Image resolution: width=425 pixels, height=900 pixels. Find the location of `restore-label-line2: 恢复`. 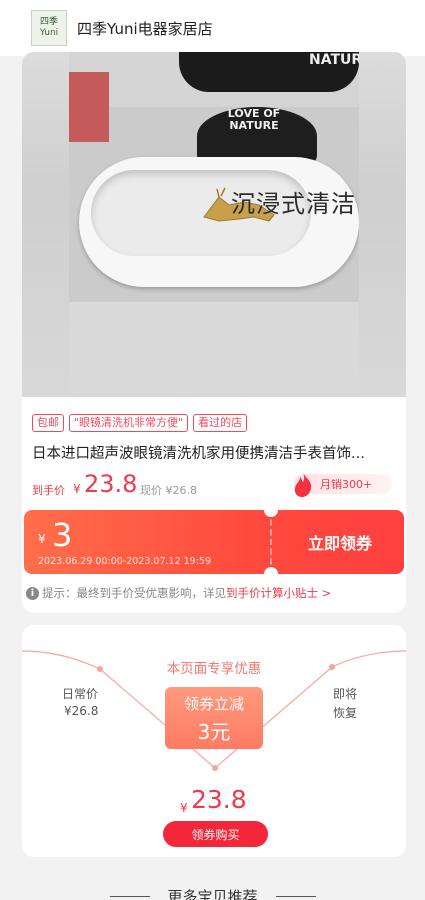

restore-label-line2: 恢复 is located at coordinates (345, 713).